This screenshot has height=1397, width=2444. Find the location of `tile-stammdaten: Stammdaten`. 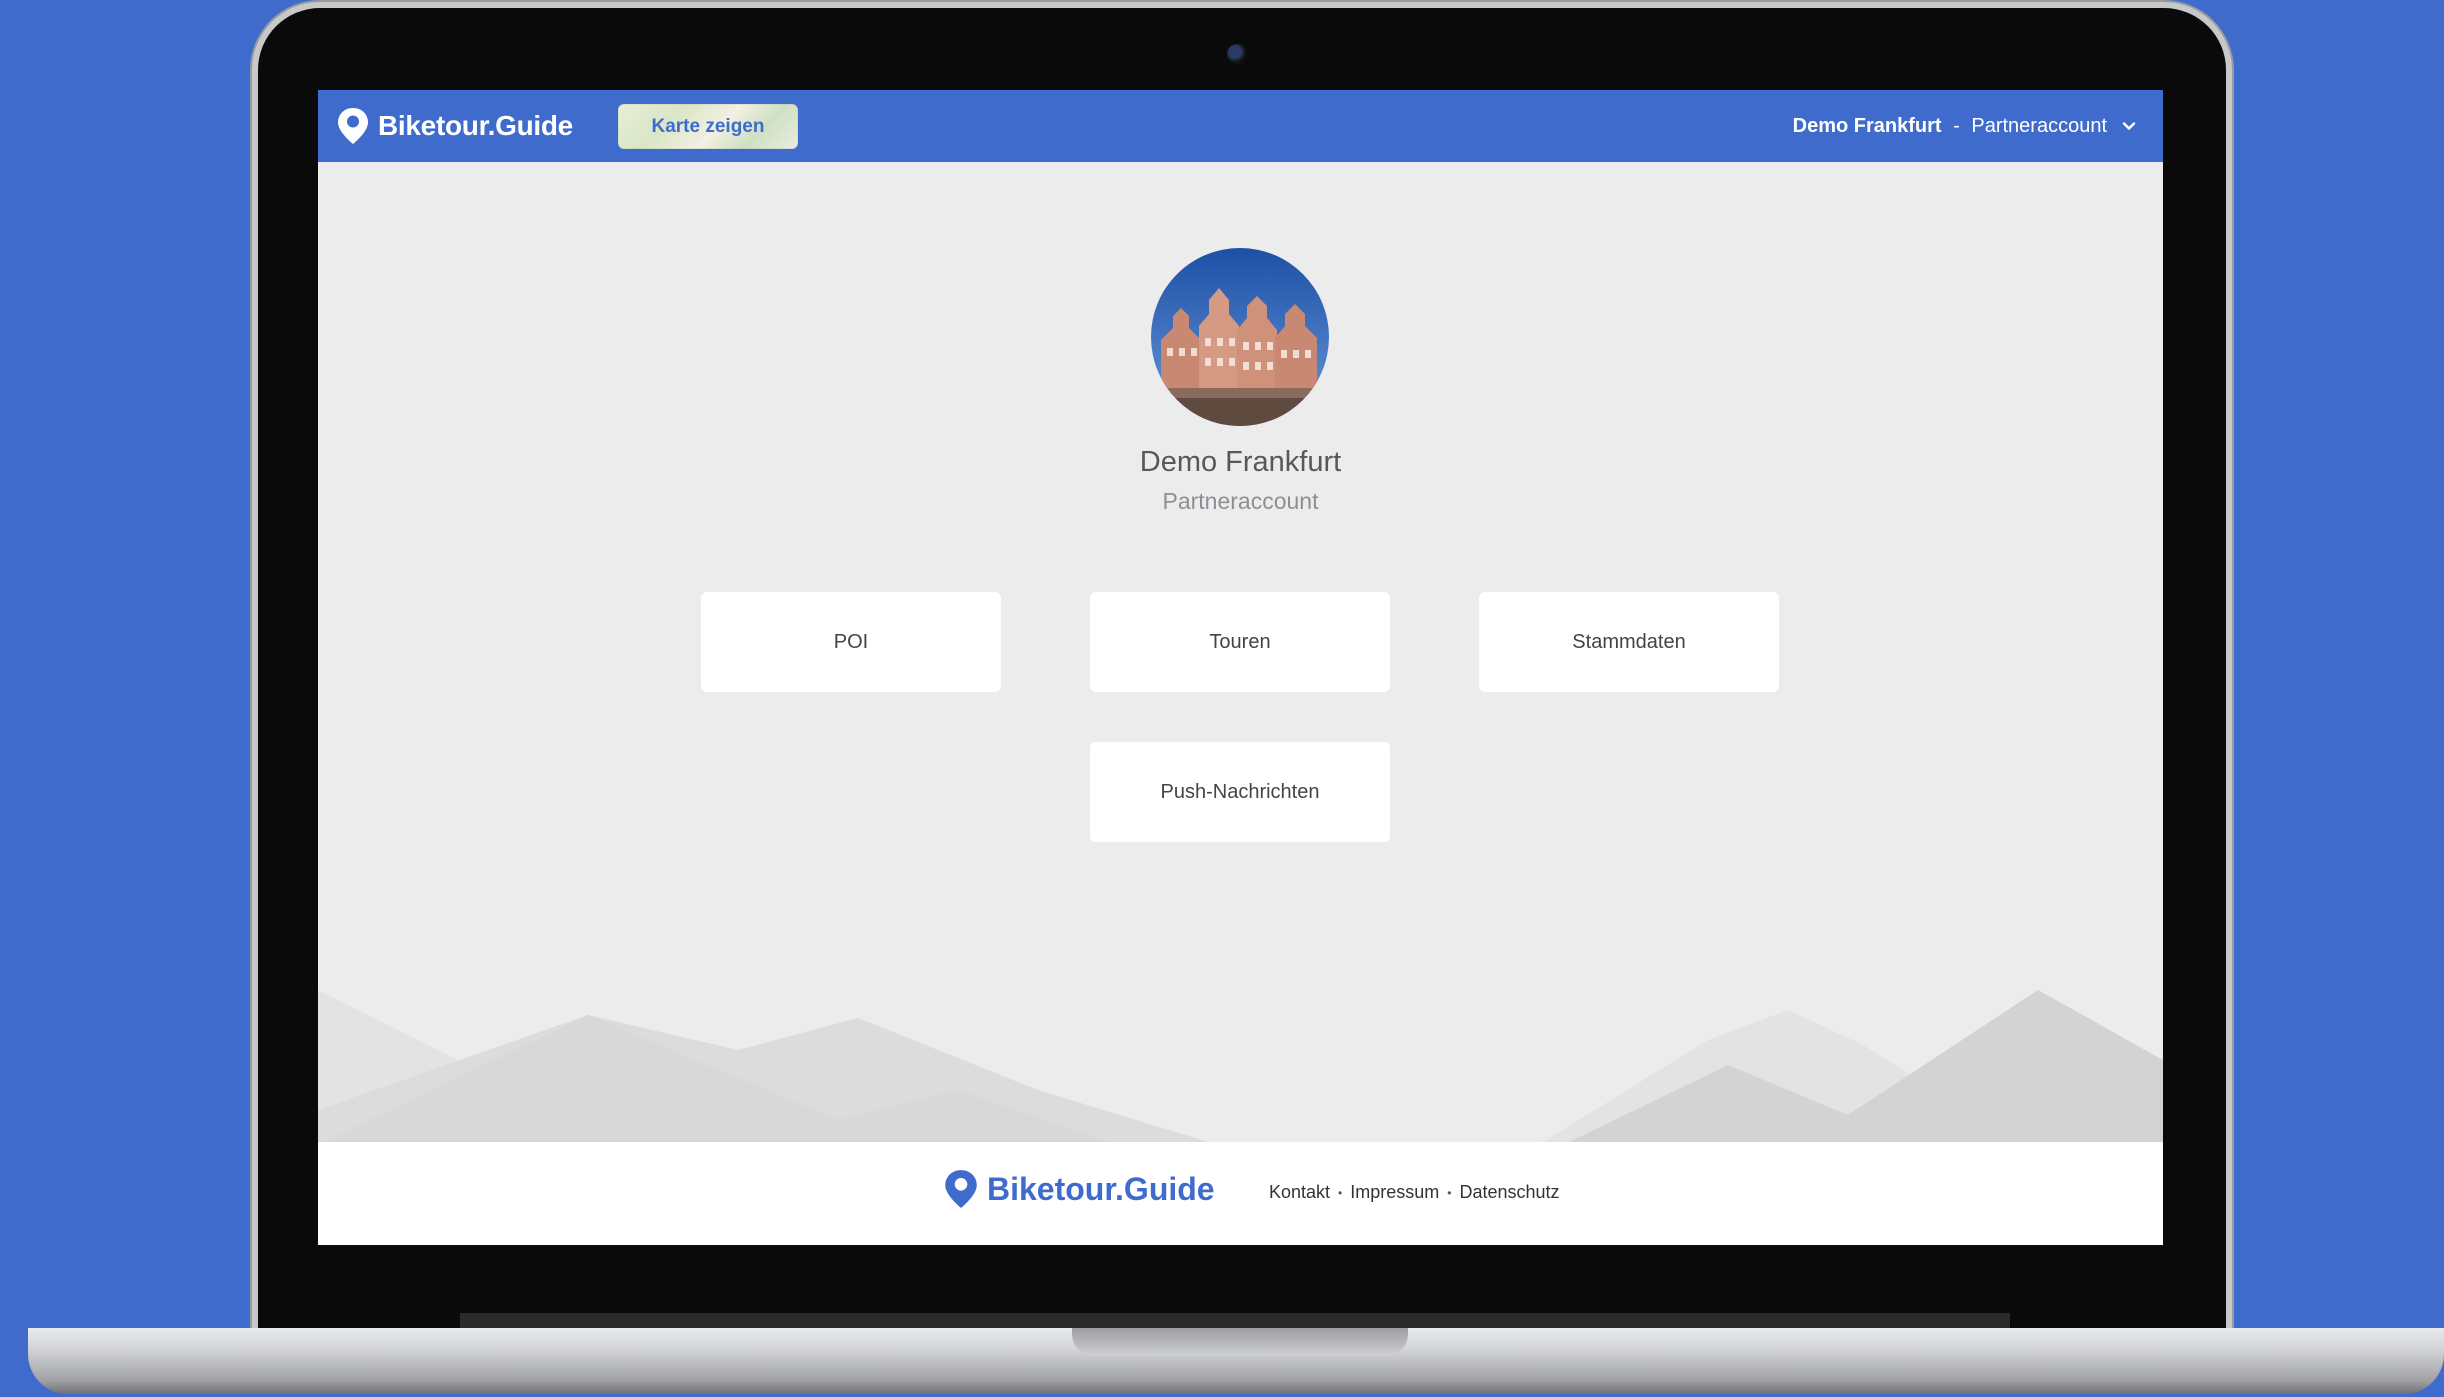

tile-stammdaten: Stammdaten is located at coordinates (1629, 642).